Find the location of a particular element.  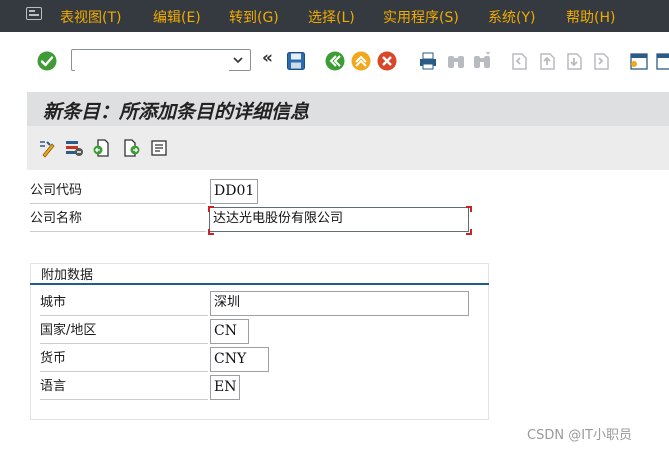

company-name-label: 公司名称 is located at coordinates (118, 220).